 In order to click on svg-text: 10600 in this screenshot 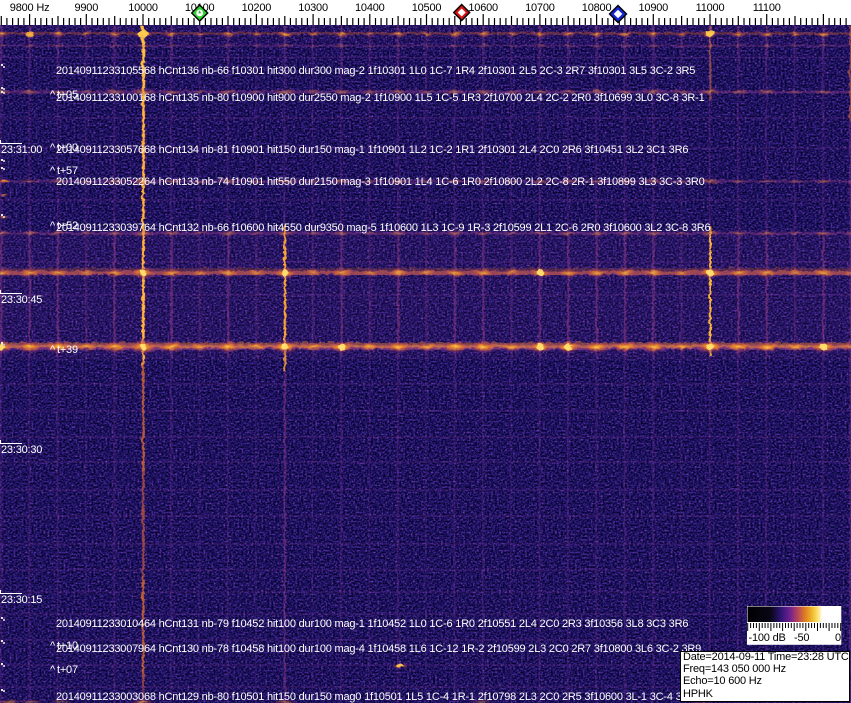, I will do `click(483, 8)`.